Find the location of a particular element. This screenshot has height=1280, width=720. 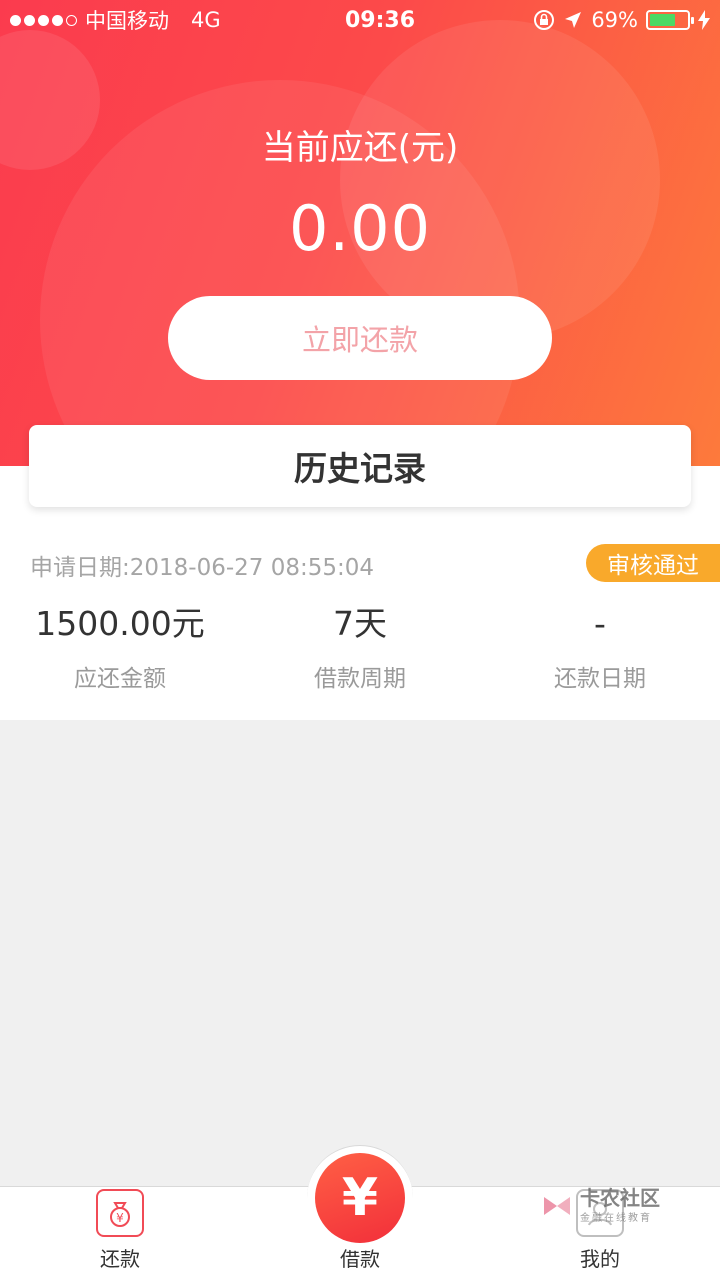

tab-label: 我的 is located at coordinates (600, 1259).